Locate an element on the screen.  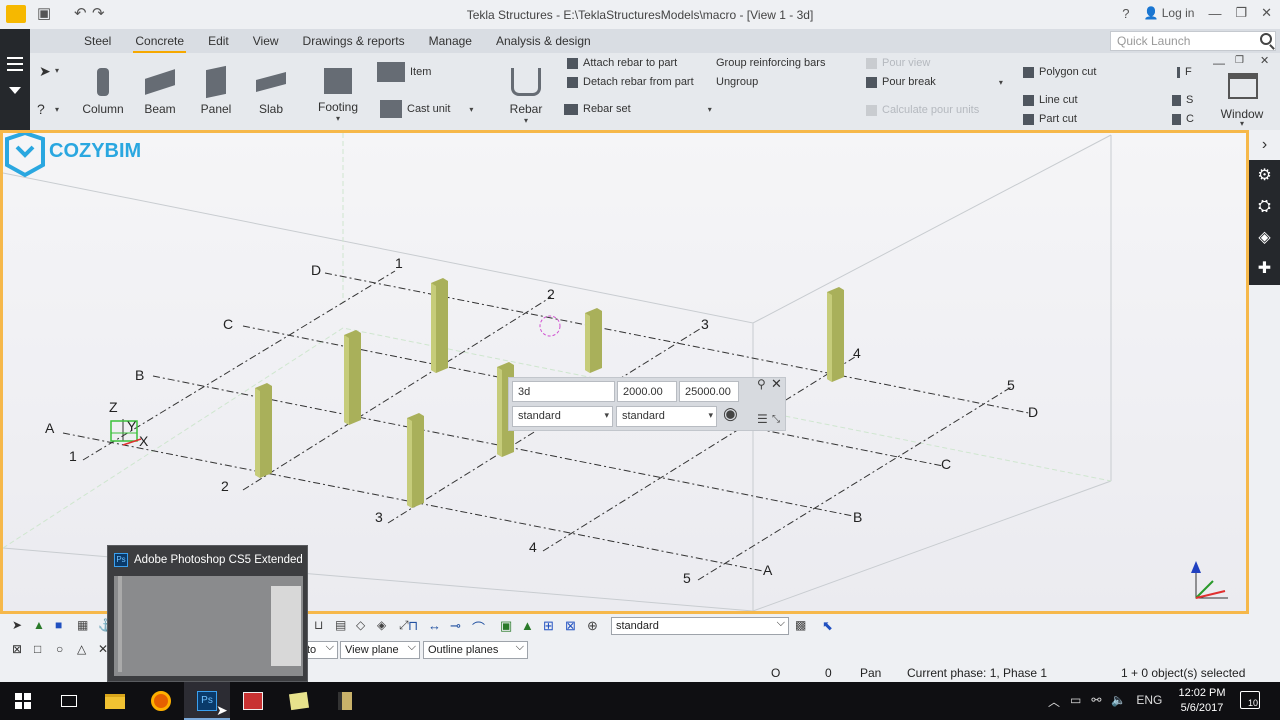
close-icon: ✕ is located at coordinates (776, 384).